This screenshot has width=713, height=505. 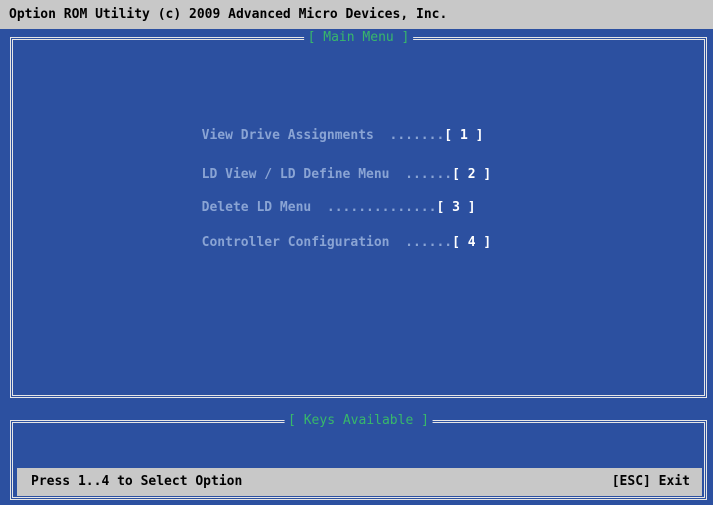 What do you see at coordinates (295, 242) in the screenshot?
I see `menu-item-label: Controller Configuration` at bounding box center [295, 242].